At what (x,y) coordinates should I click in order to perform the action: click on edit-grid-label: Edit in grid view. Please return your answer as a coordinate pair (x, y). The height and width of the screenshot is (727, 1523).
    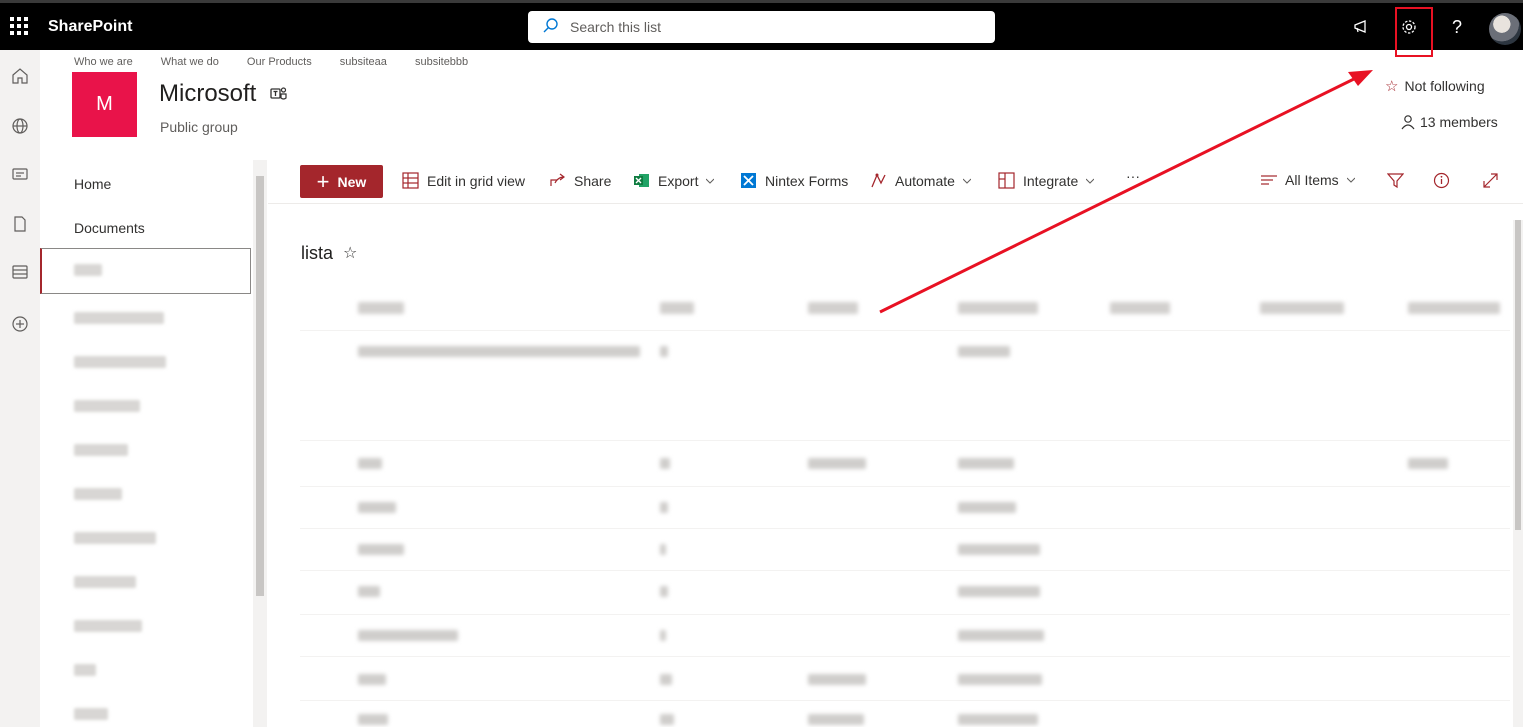
    Looking at the image, I should click on (476, 180).